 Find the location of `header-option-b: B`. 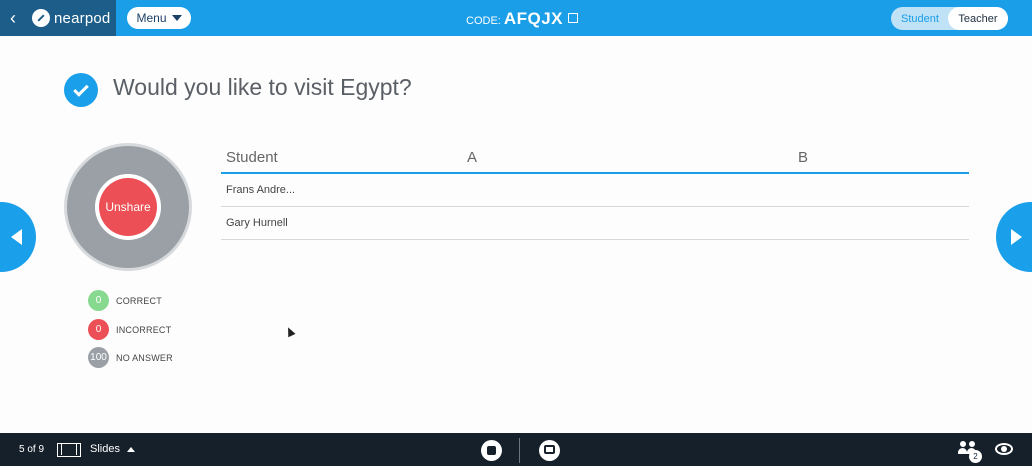

header-option-b: B is located at coordinates (803, 157).